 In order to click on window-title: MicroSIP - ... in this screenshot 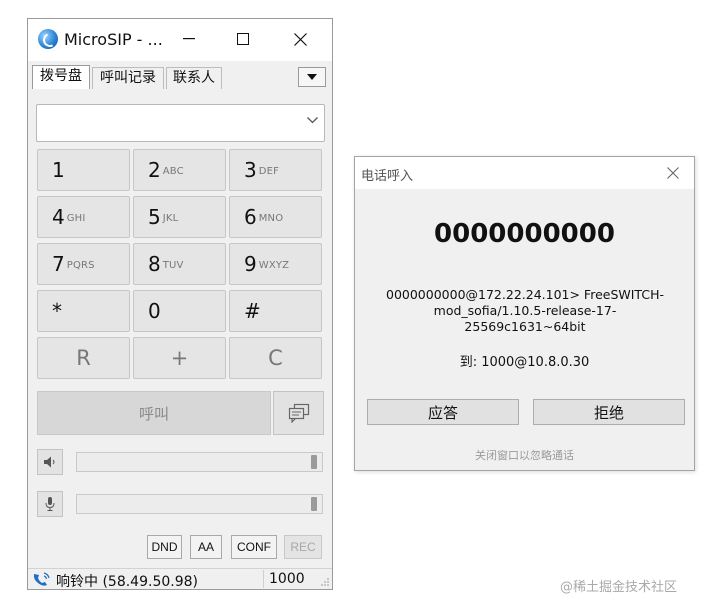, I will do `click(113, 39)`.